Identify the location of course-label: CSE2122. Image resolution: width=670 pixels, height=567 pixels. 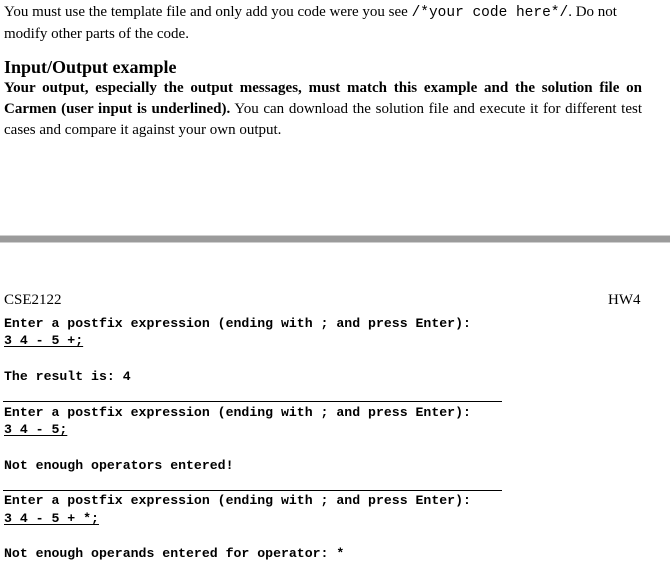
(33, 300).